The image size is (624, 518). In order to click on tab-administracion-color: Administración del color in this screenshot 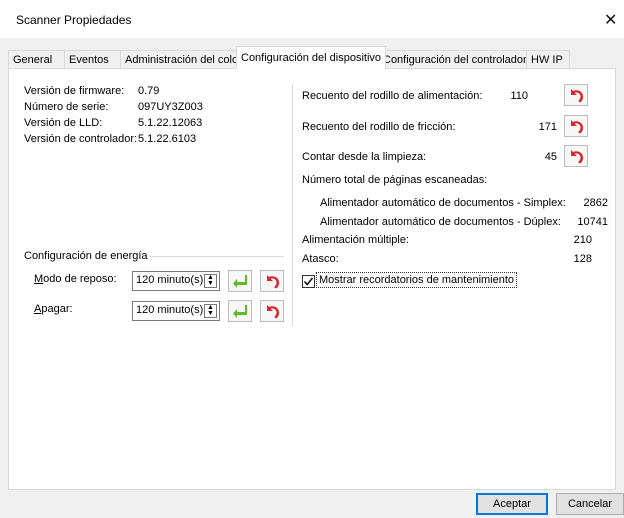, I will do `click(183, 59)`.